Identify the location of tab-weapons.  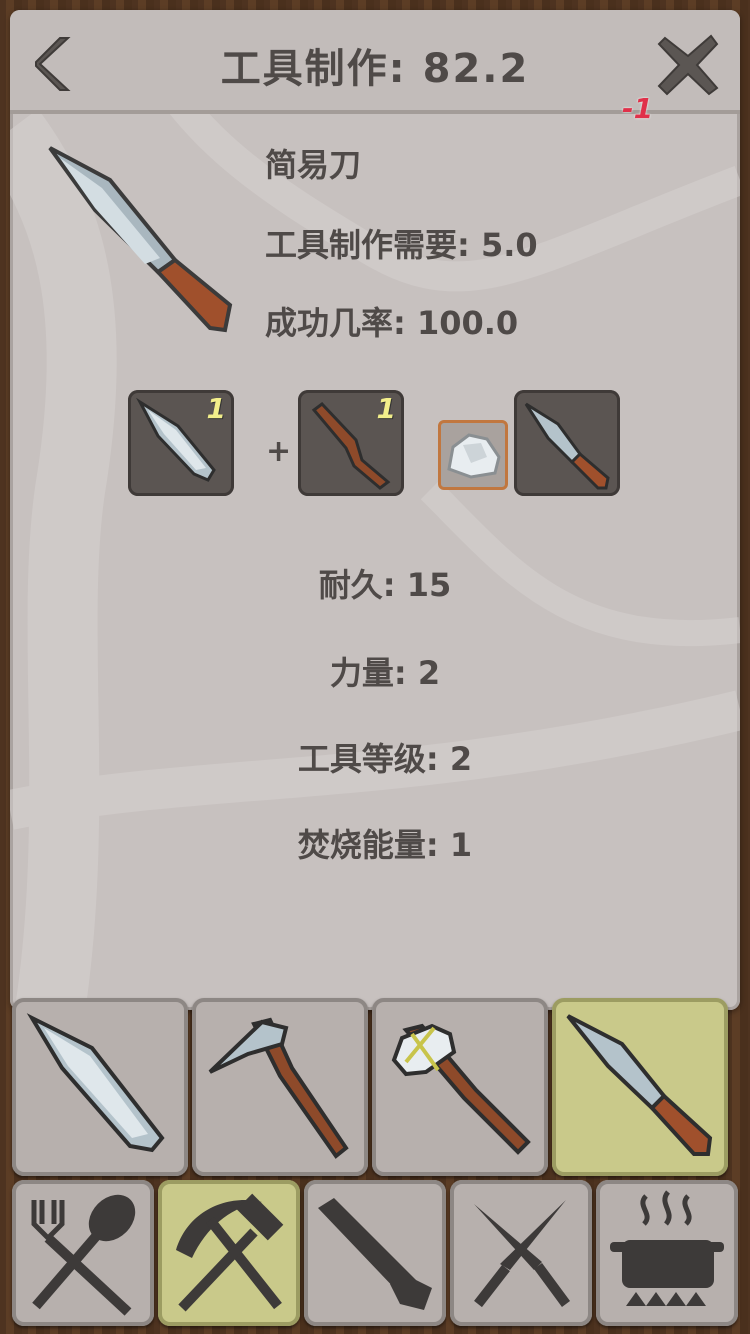
(521, 1253).